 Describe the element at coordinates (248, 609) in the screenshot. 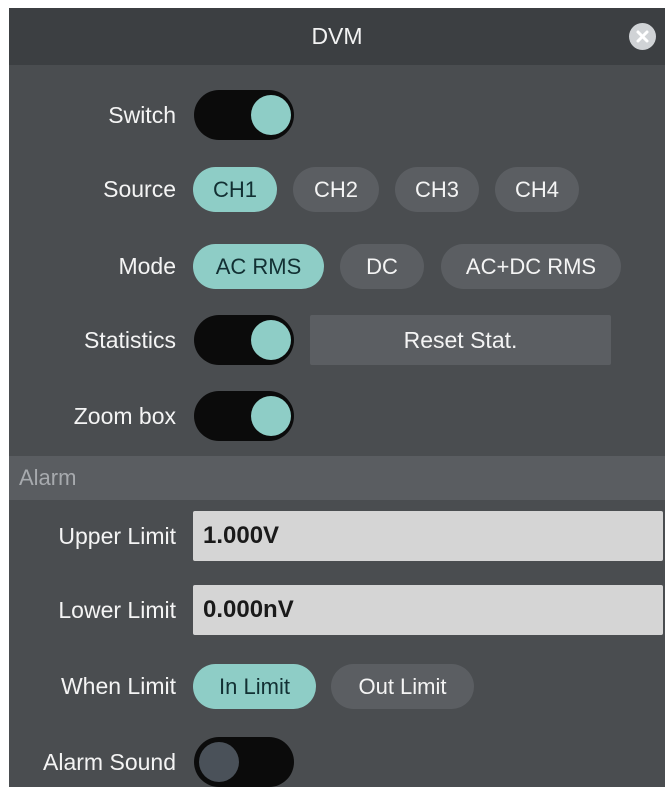

I see `lower-limit-value: 0.000nV` at that location.